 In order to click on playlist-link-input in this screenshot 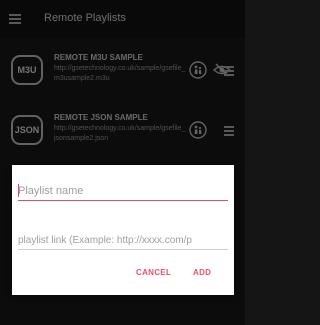, I will do `click(123, 240)`.